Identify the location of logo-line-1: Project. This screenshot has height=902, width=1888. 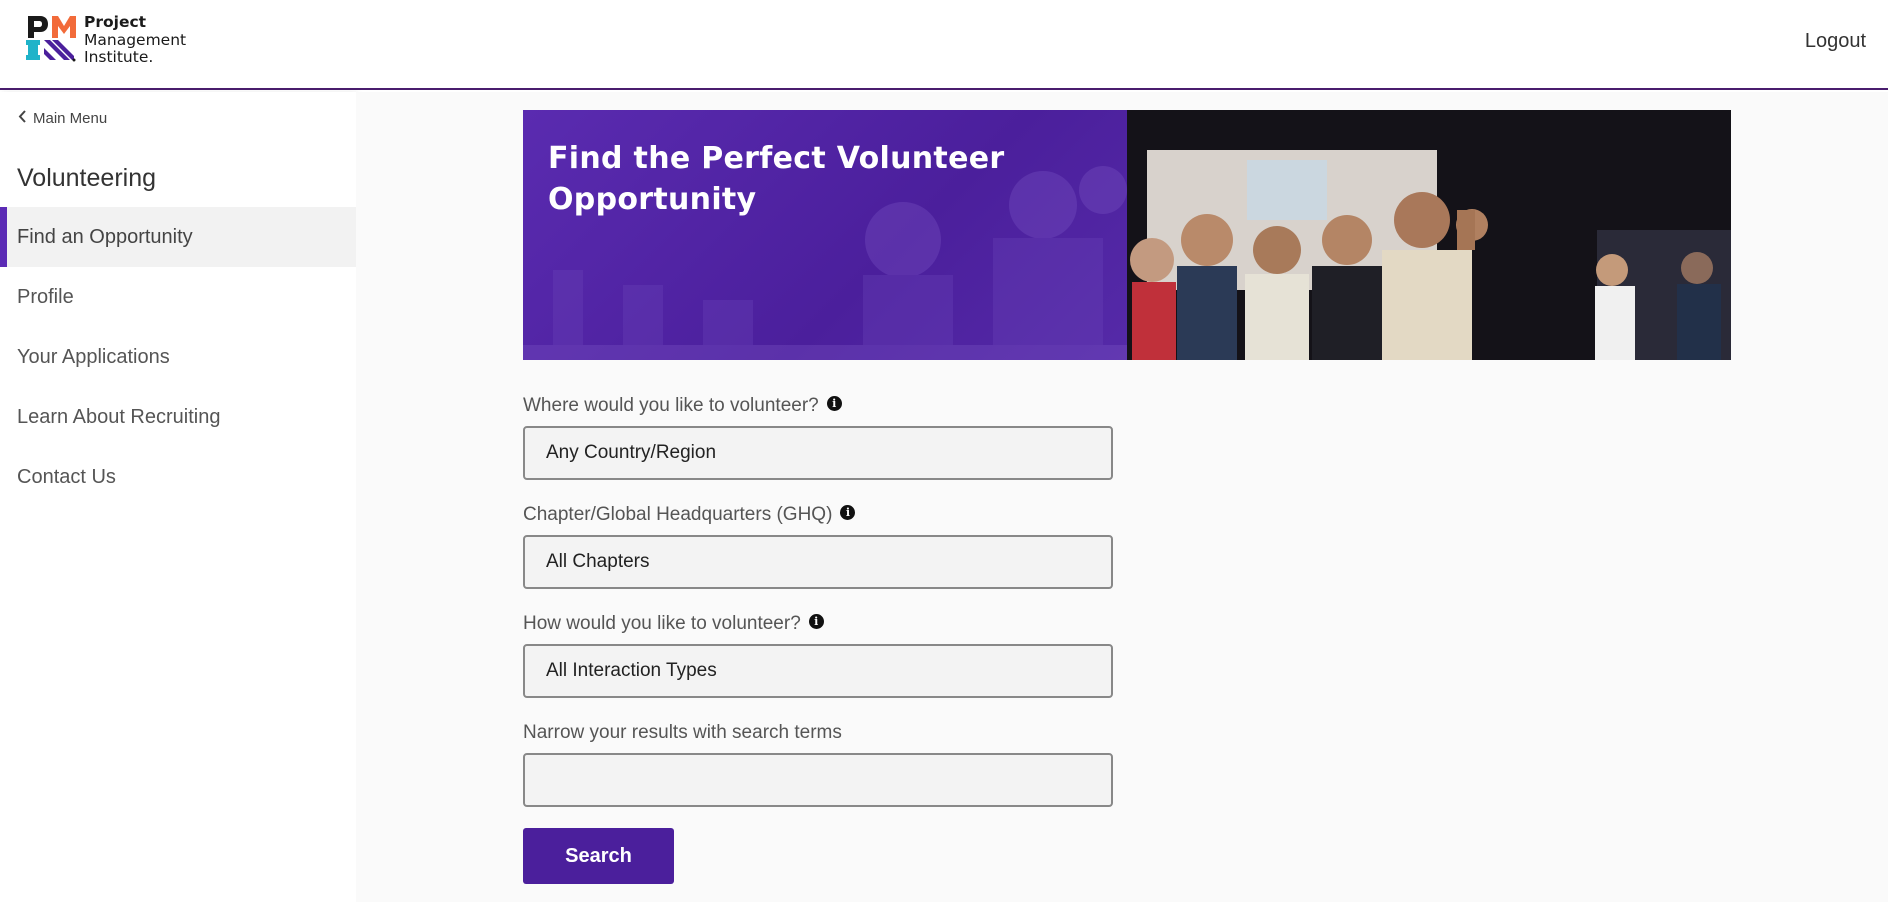
(115, 22).